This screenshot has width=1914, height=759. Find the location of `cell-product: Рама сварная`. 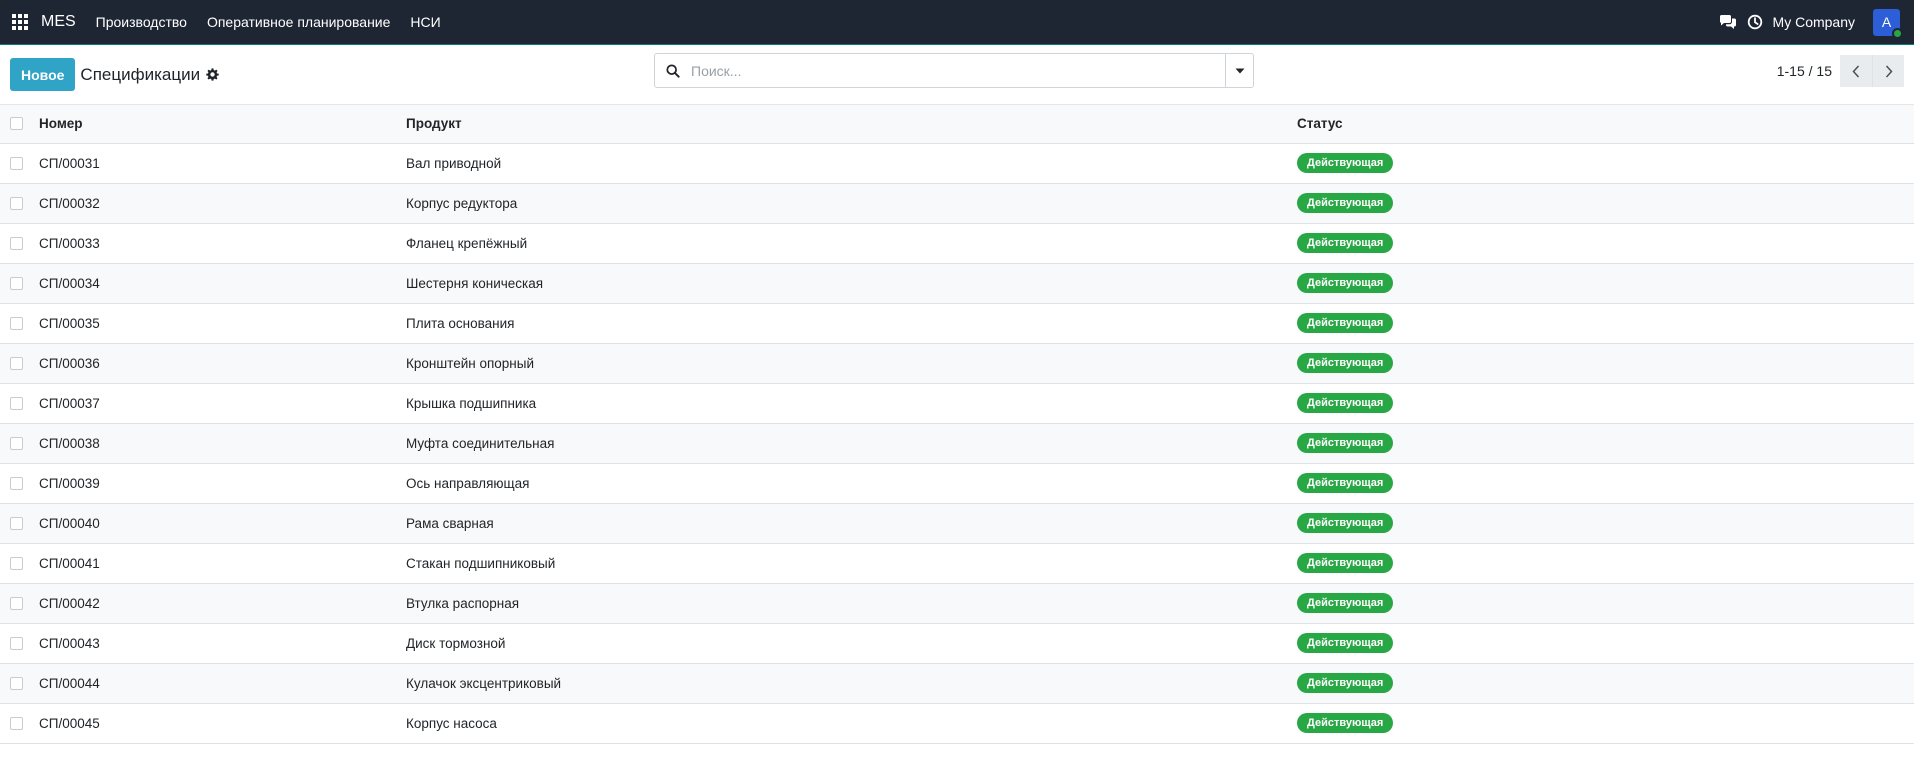

cell-product: Рама сварная is located at coordinates (450, 523).